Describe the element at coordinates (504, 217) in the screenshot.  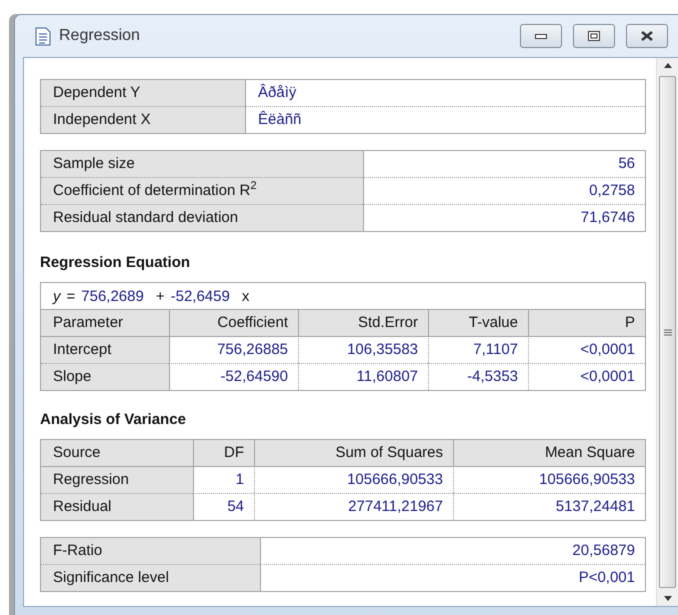
I see `row-value: 71,6746` at that location.